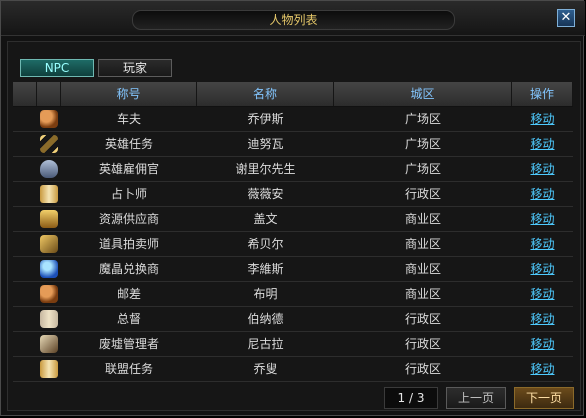 This screenshot has height=418, width=586. Describe the element at coordinates (128, 169) in the screenshot. I see `npc-title: 英雄雇佣官` at that location.